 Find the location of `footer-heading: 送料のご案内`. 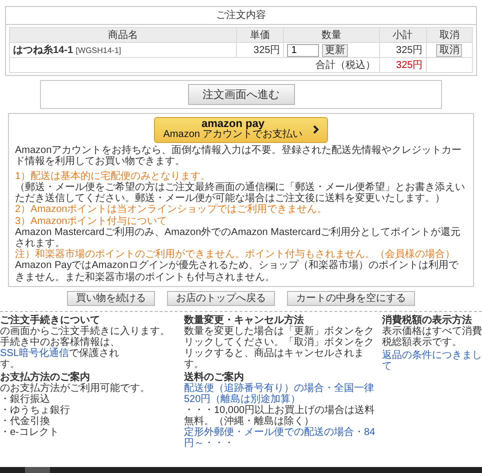

footer-heading: 送料のご案内 is located at coordinates (214, 377).